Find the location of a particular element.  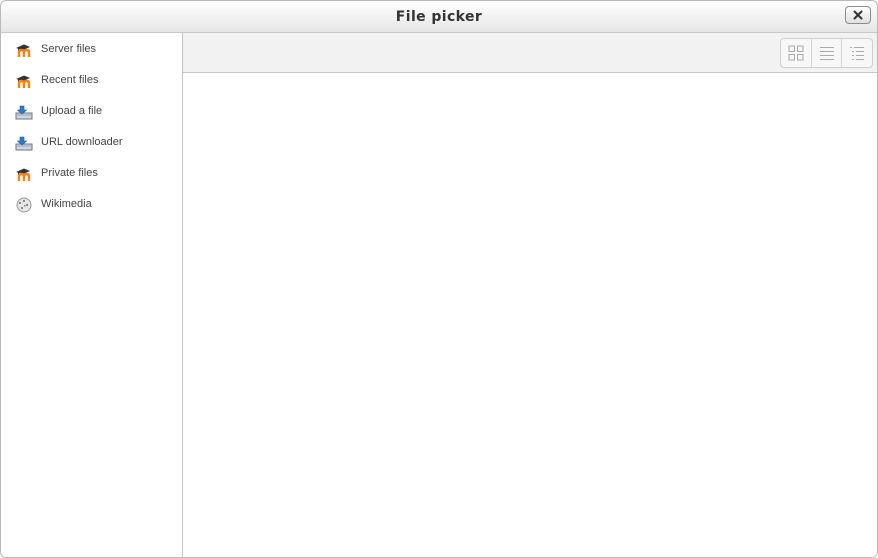

sidebar-item-label: Upload a file is located at coordinates (72, 111).